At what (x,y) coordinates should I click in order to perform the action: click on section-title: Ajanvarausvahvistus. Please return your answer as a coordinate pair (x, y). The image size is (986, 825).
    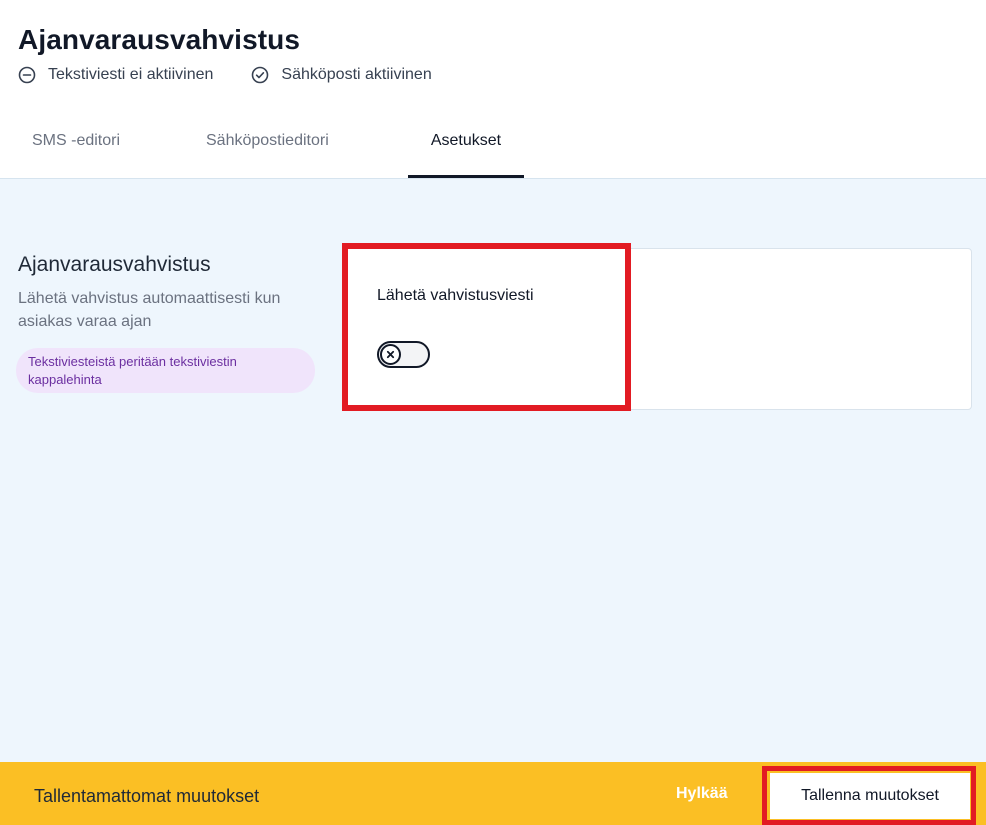
    Looking at the image, I should click on (114, 264).